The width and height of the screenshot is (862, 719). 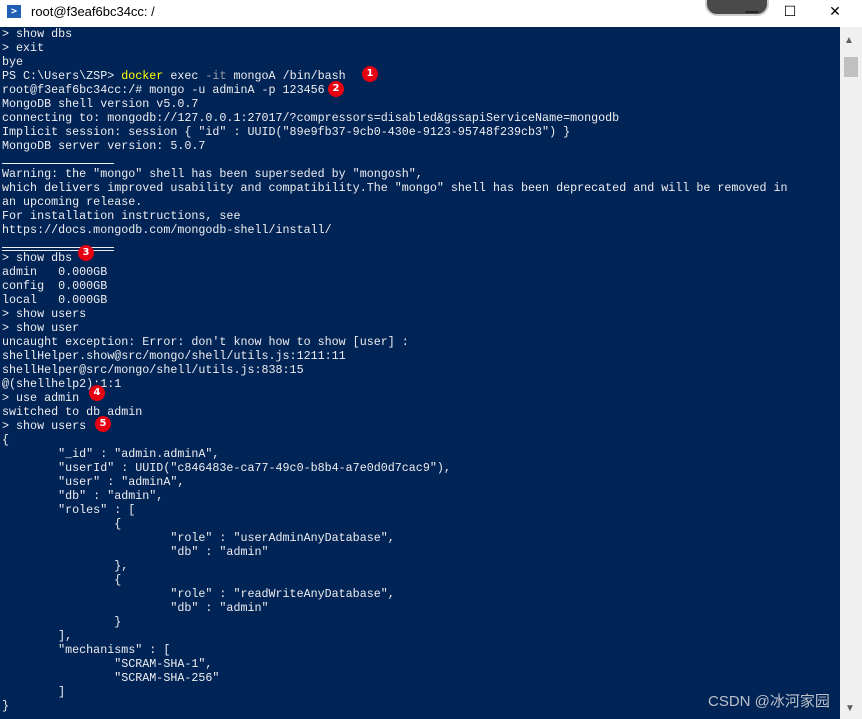 I want to click on param-text: -it, so click(x=216, y=76).